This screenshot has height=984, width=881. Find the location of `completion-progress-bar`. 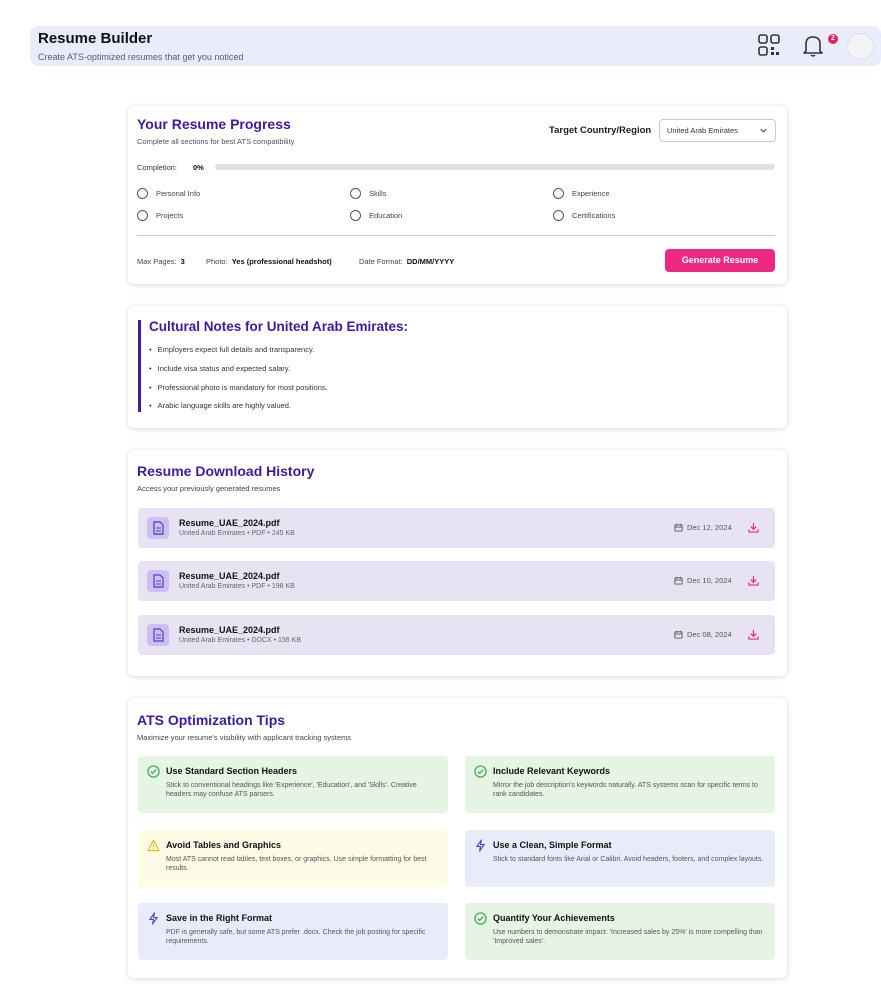

completion-progress-bar is located at coordinates (495, 167).